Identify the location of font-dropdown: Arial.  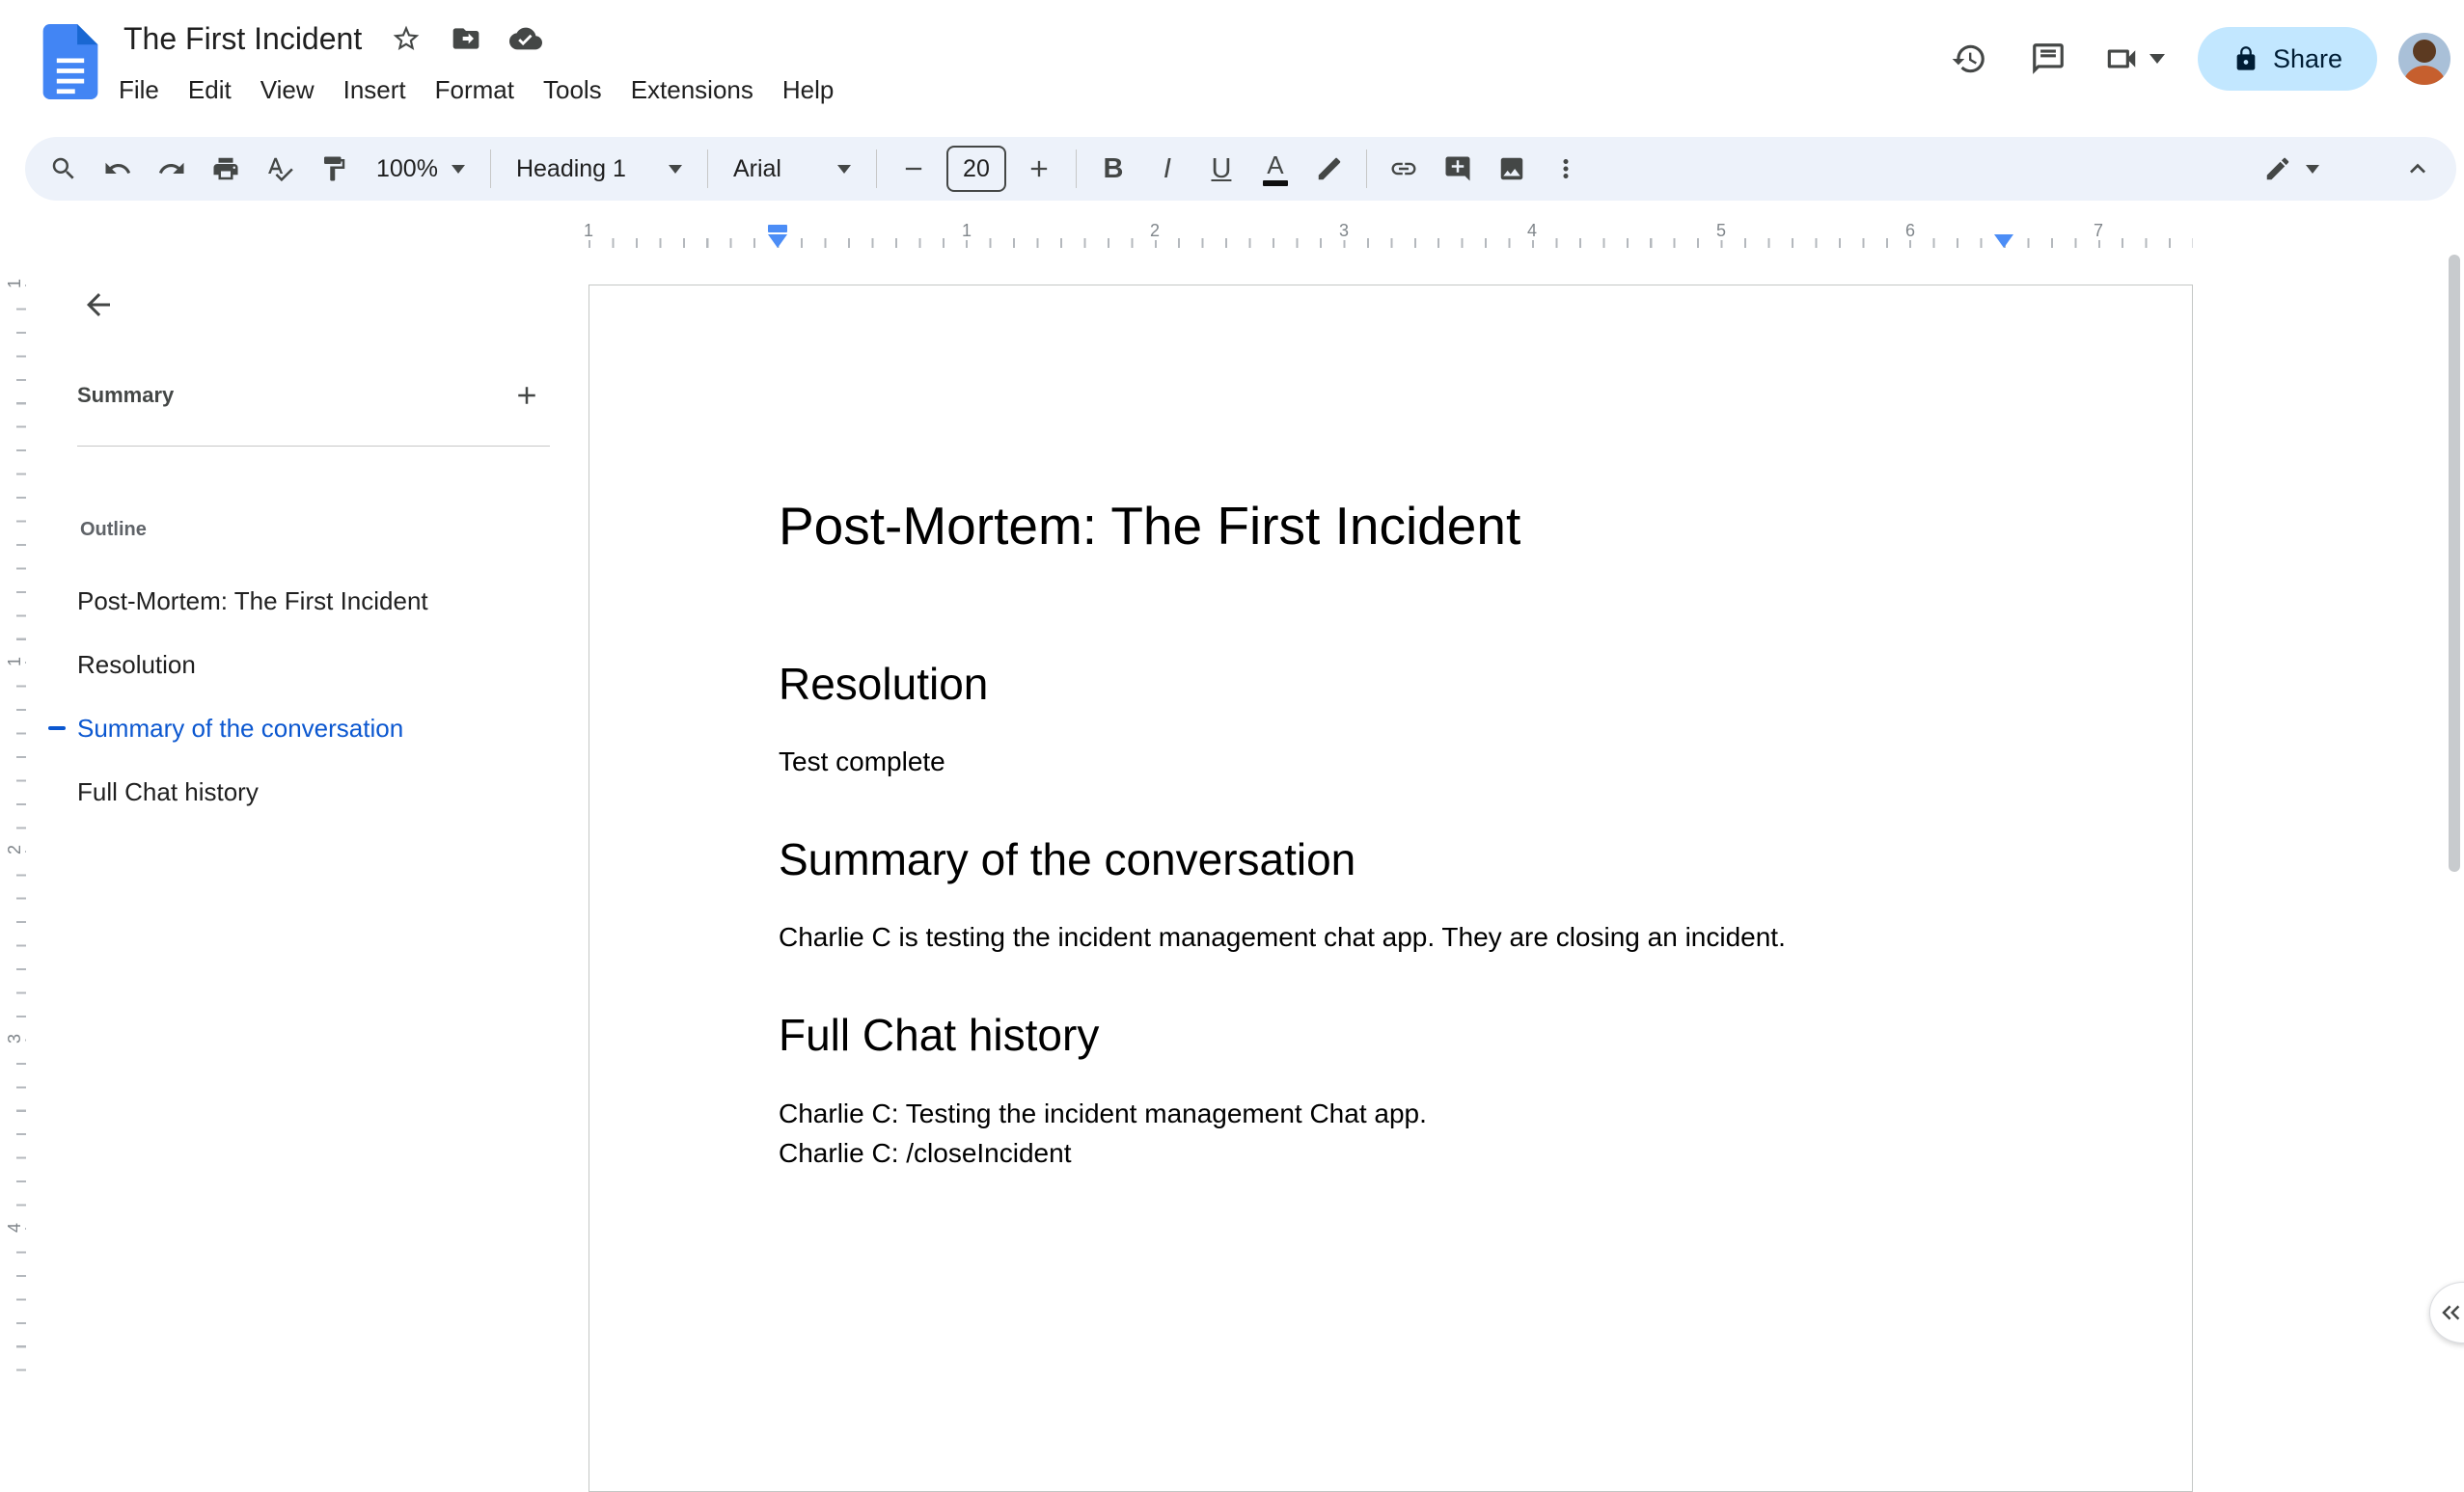
(792, 169).